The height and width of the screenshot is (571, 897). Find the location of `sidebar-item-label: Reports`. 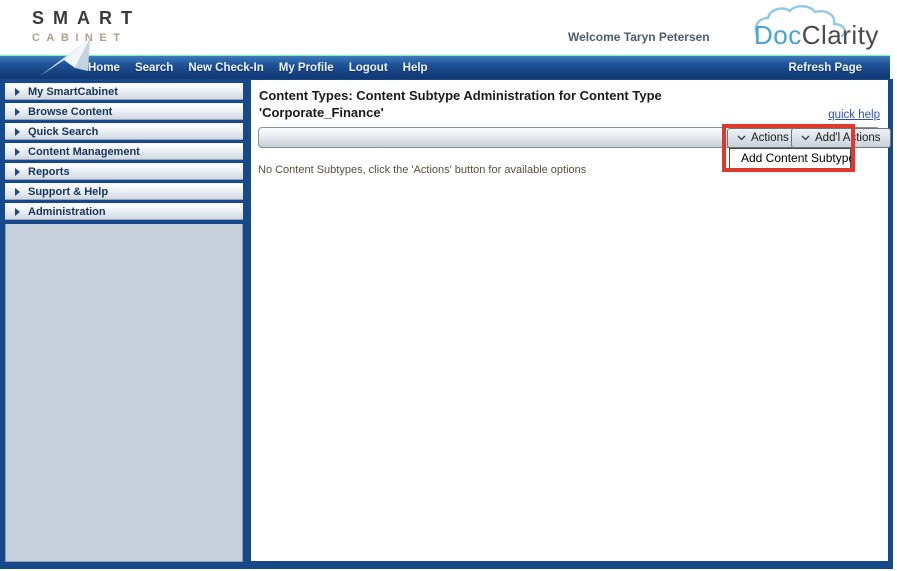

sidebar-item-label: Reports is located at coordinates (49, 171).